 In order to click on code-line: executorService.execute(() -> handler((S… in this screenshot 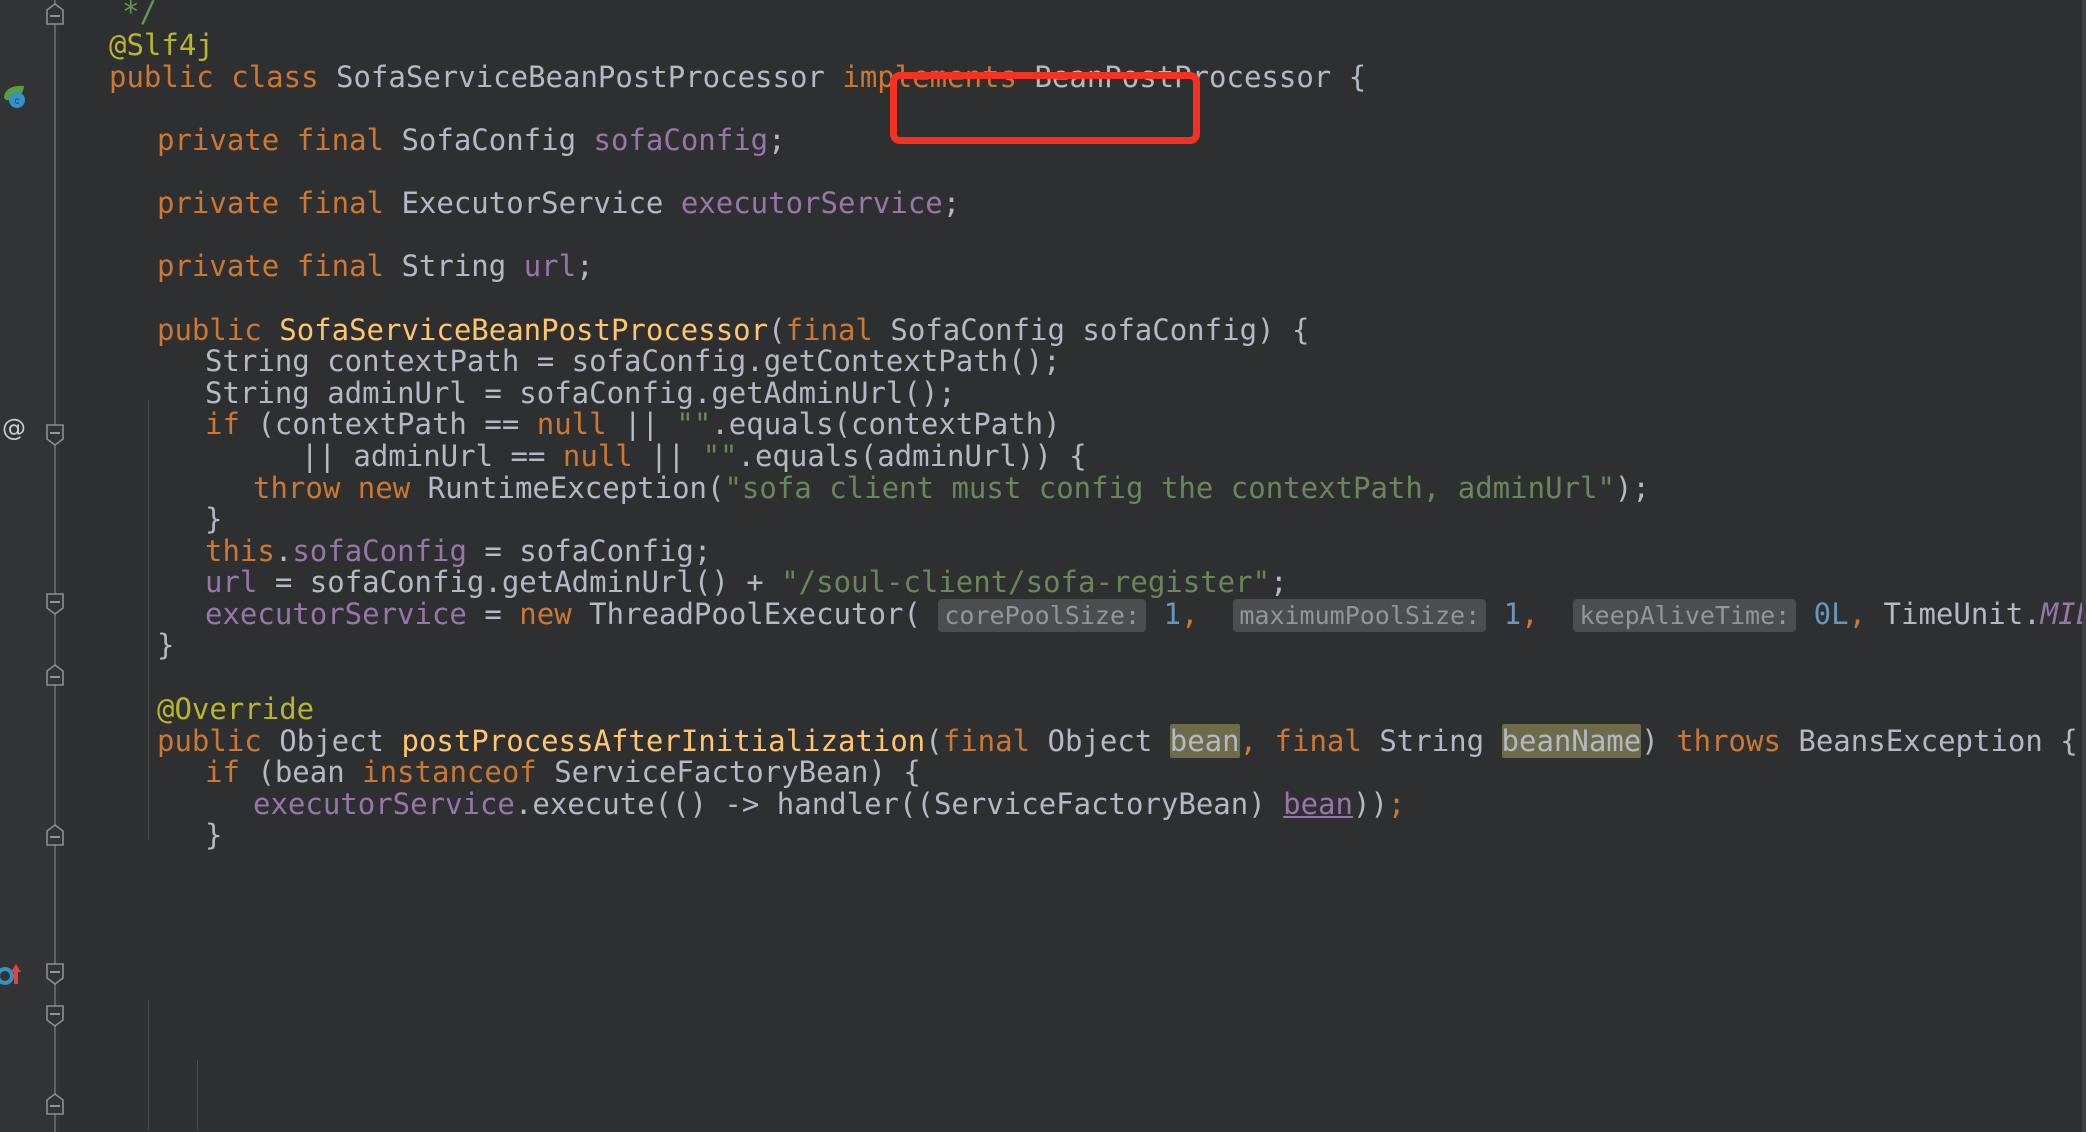, I will do `click(829, 804)`.